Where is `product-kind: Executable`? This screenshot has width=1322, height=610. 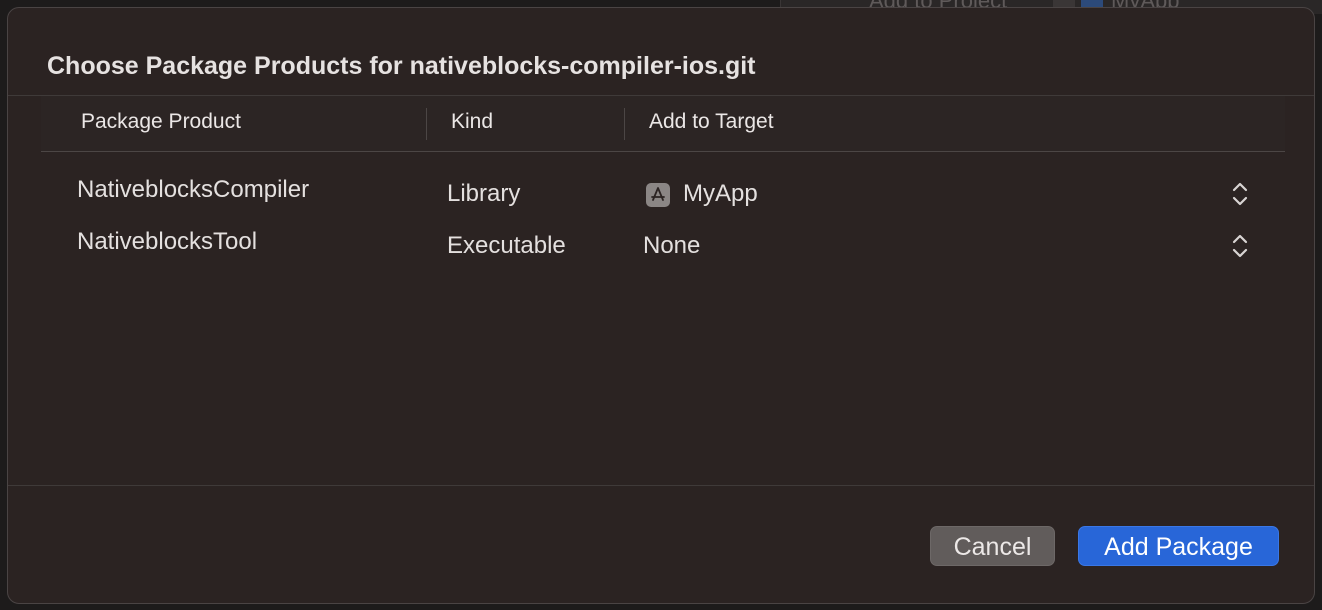 product-kind: Executable is located at coordinates (506, 245).